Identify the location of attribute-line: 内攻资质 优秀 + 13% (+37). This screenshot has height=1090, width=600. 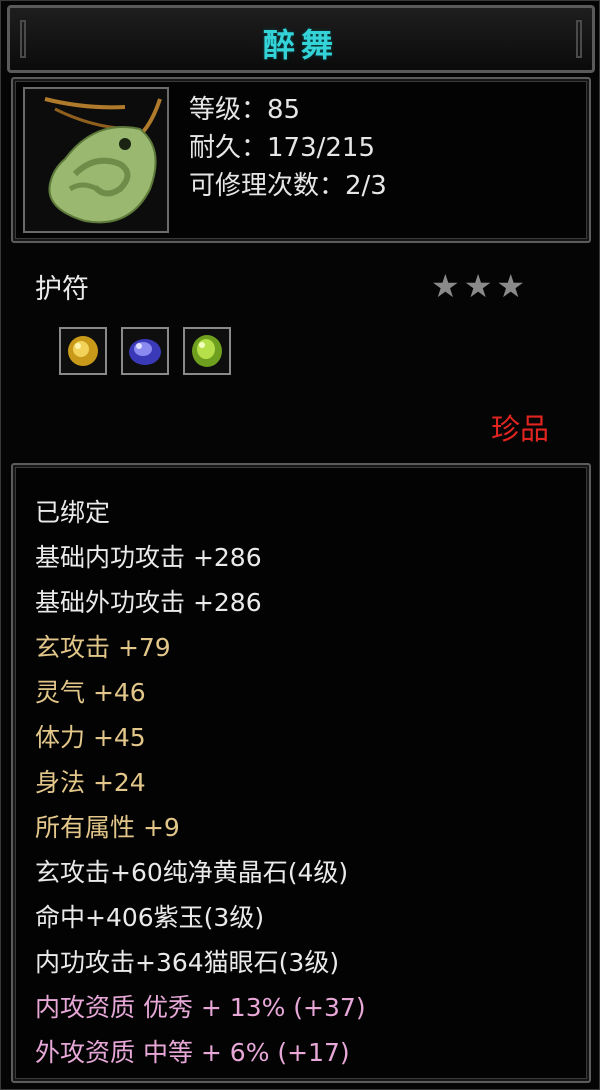
(200, 1007).